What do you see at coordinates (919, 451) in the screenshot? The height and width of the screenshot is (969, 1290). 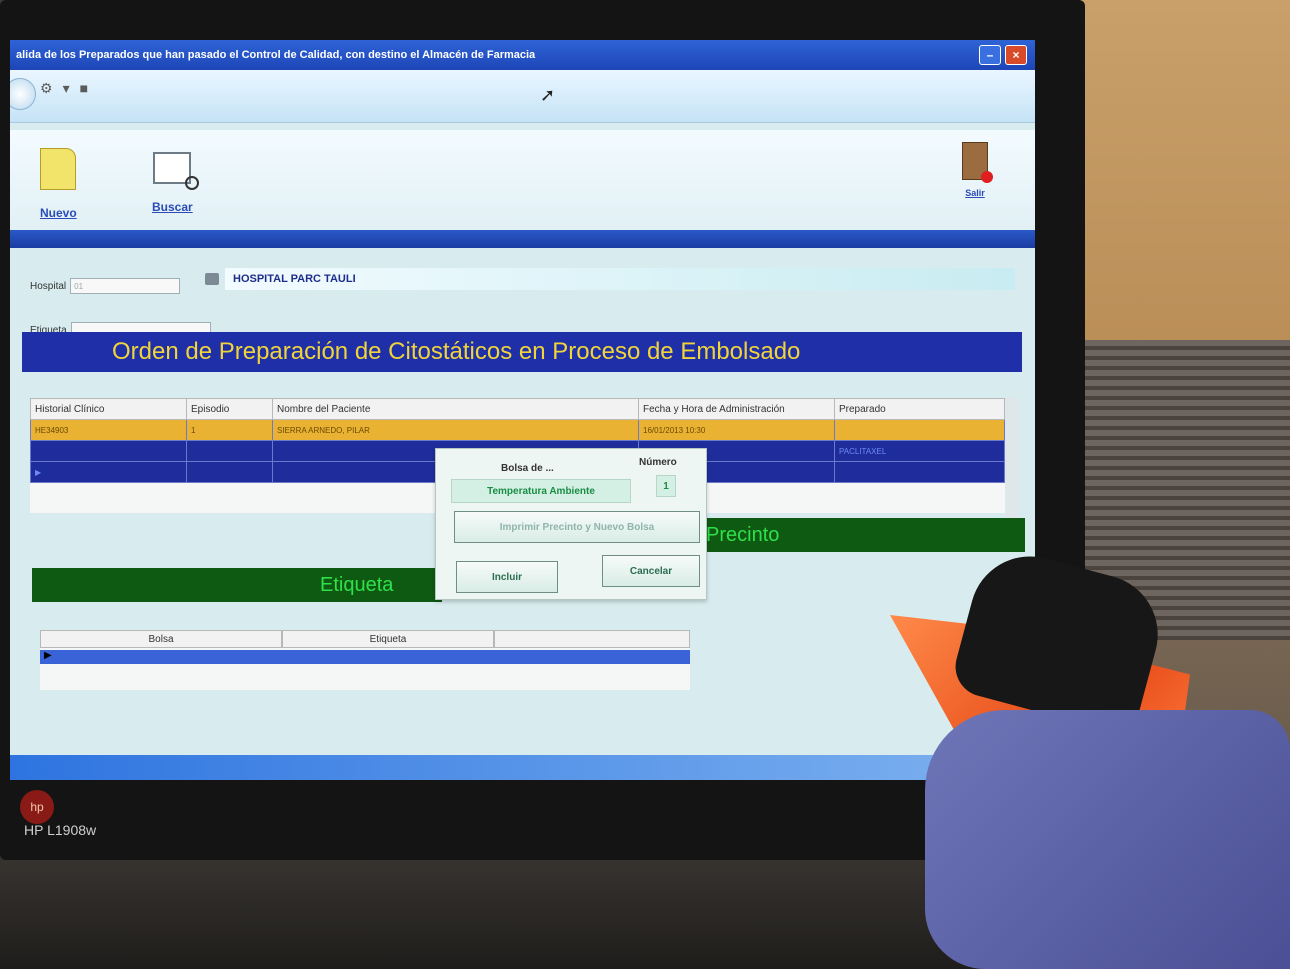 I see `cell-preparado: PACLITAXEL` at bounding box center [919, 451].